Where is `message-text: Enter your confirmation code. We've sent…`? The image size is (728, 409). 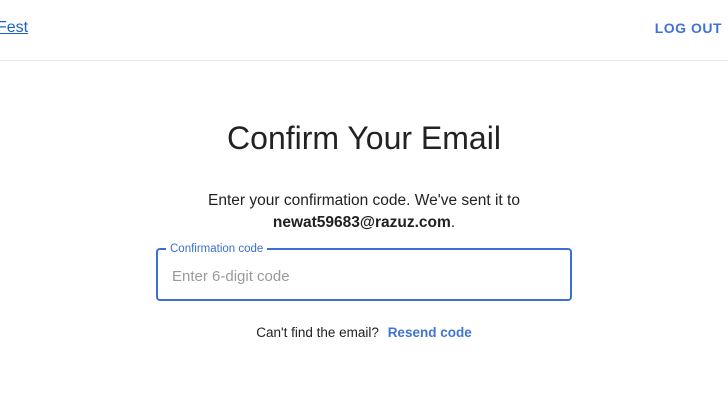 message-text: Enter your confirmation code. We've sent… is located at coordinates (364, 200).